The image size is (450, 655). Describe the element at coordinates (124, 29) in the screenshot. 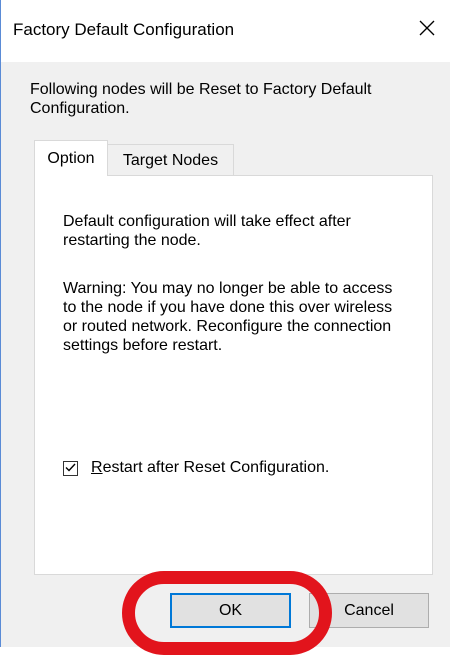

I see `dialog-title: Factory Default Configuration` at that location.